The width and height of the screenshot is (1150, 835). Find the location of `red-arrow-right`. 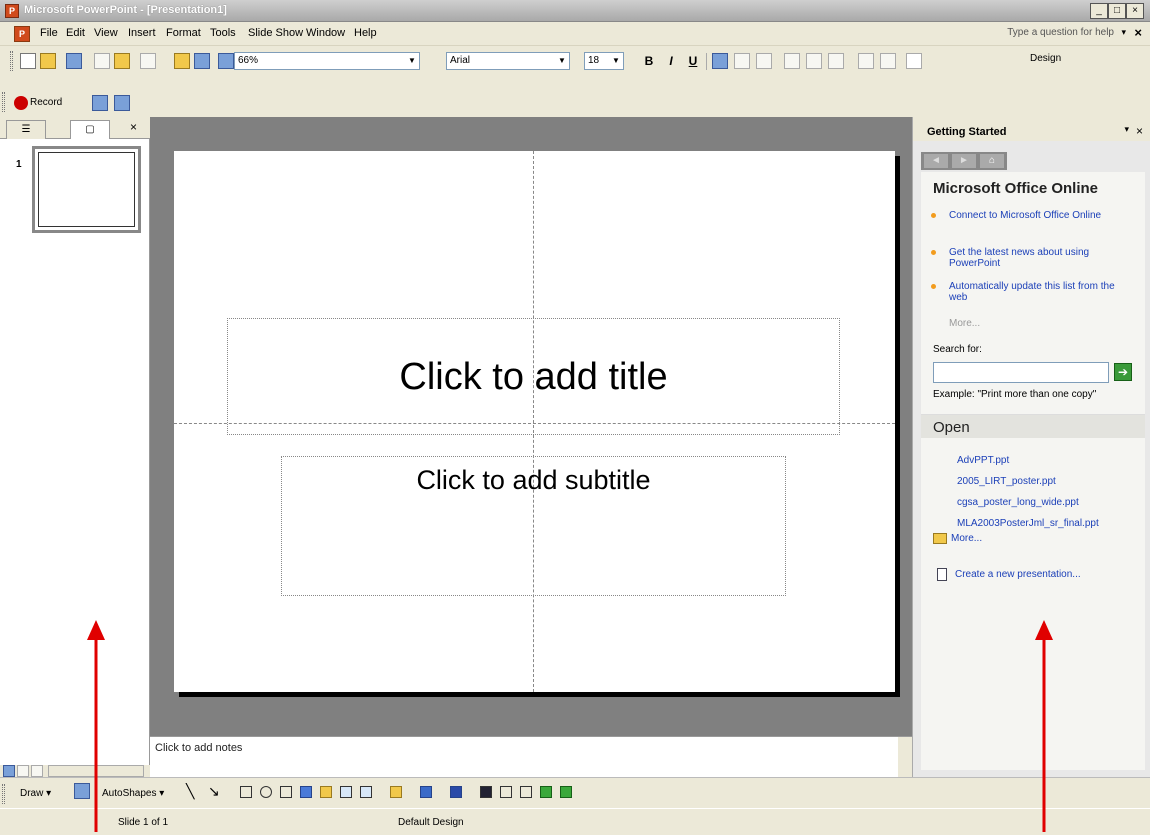

red-arrow-right is located at coordinates (1044, 726).